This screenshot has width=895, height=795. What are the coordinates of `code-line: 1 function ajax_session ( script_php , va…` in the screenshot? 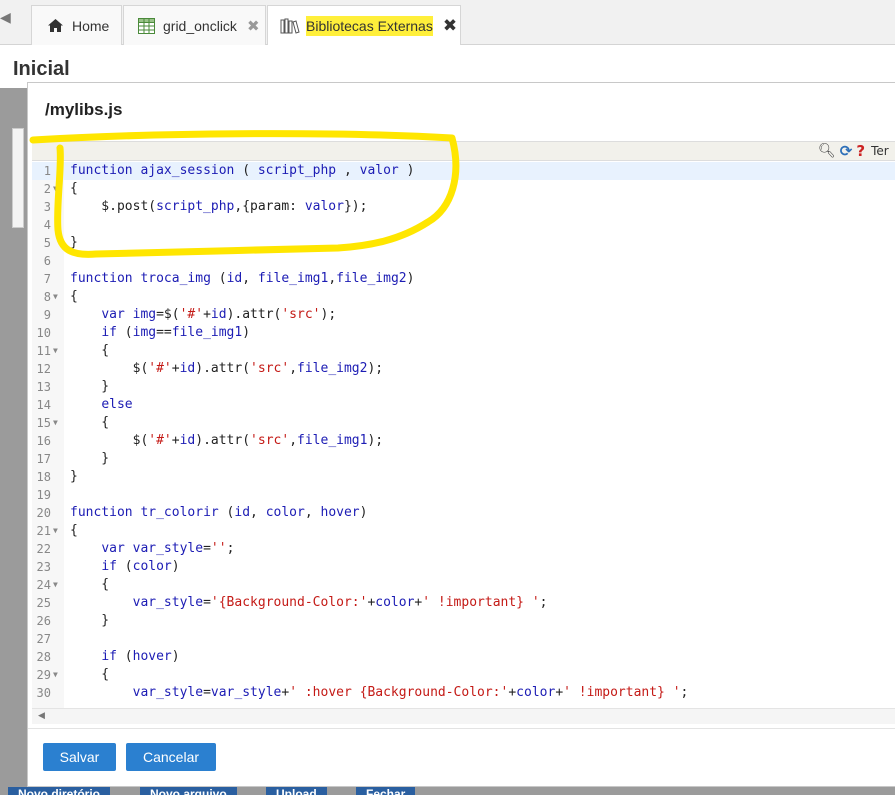 It's located at (463, 171).